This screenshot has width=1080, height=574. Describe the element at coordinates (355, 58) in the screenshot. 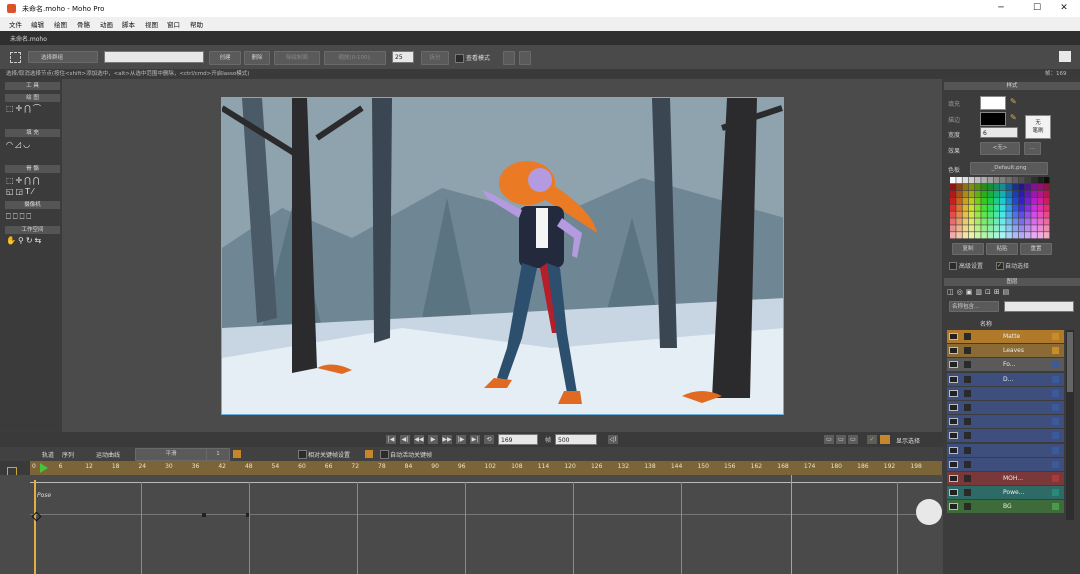

I see `scale-button: 缩放(0-100):` at that location.